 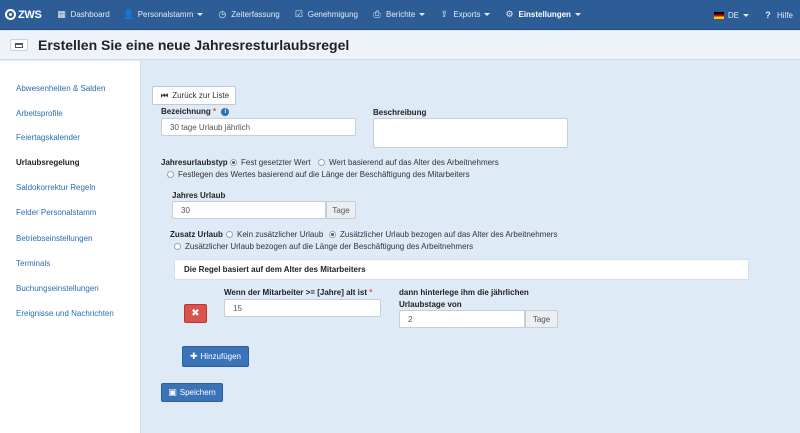 I want to click on nav-zeiterfassung-label: Zeiterfassung, so click(x=255, y=14).